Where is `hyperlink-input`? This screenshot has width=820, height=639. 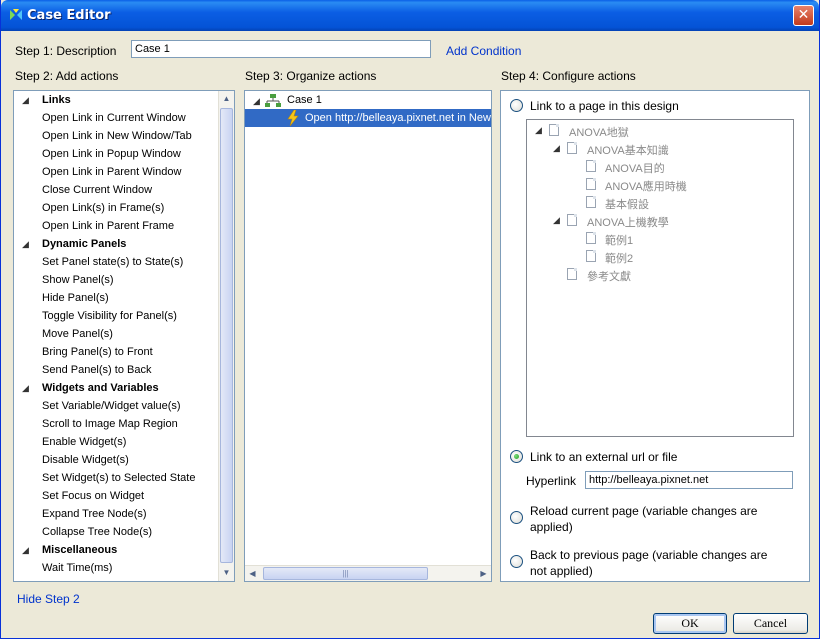
hyperlink-input is located at coordinates (689, 480).